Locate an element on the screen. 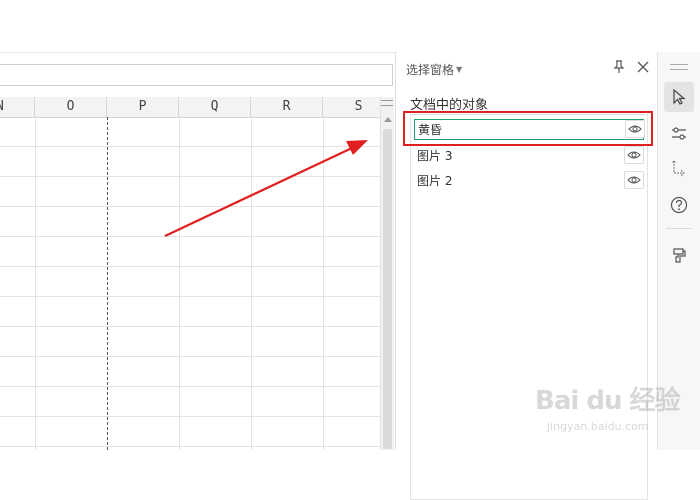 This screenshot has width=700, height=500. scrollbar-thumb is located at coordinates (387, 289).